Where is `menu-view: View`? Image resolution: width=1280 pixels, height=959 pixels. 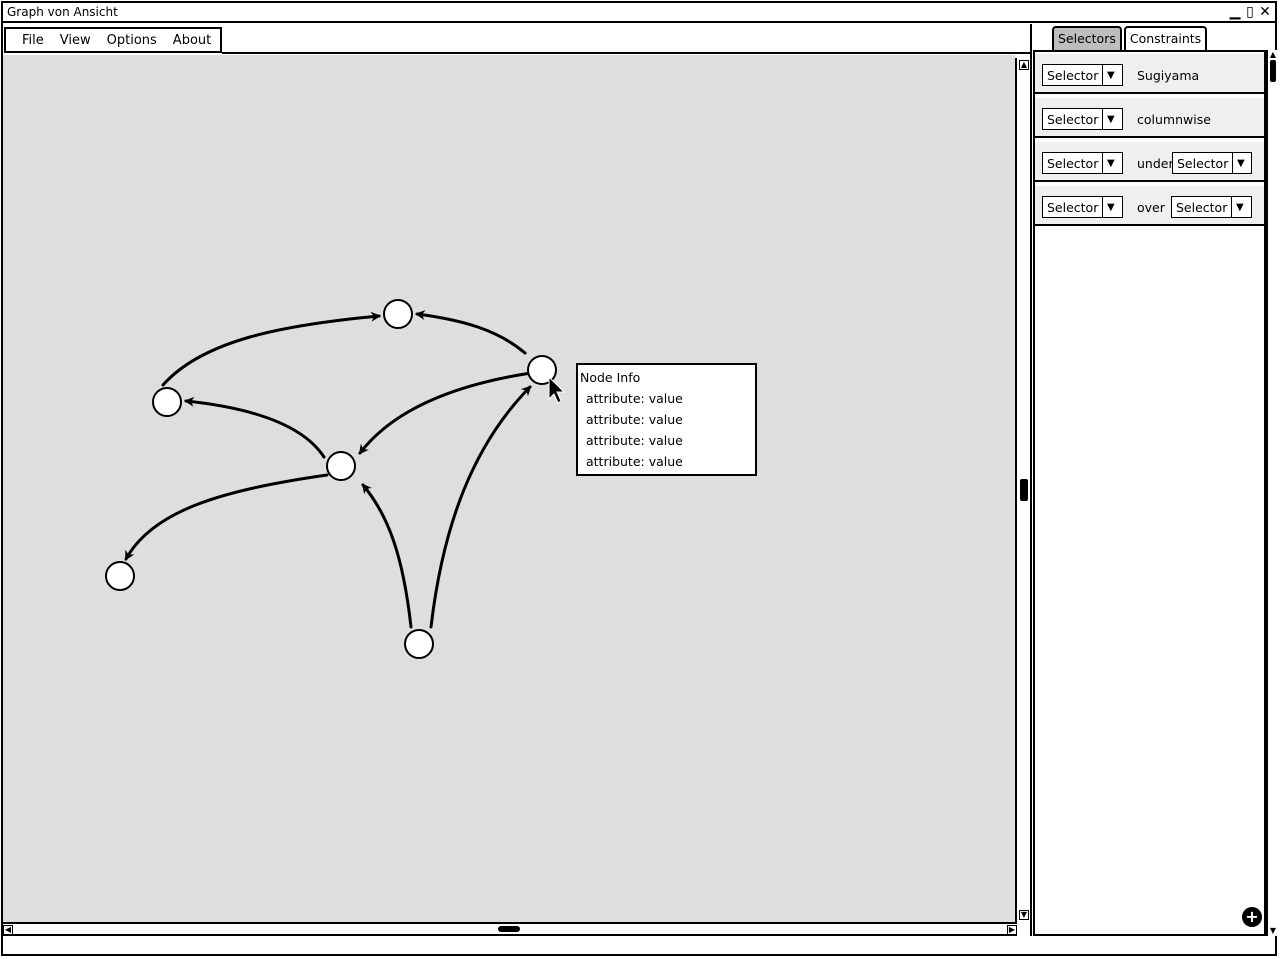 menu-view: View is located at coordinates (75, 40).